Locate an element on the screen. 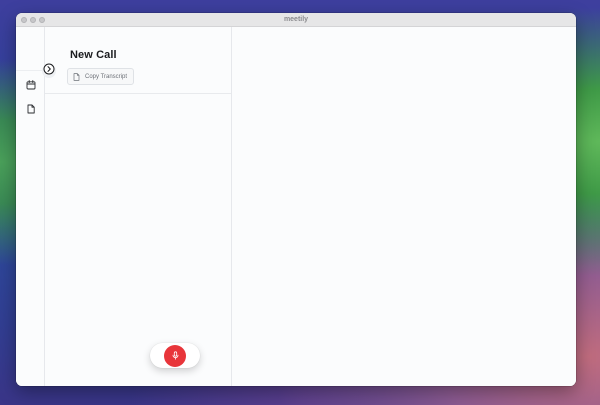 Image resolution: width=600 pixels, height=405 pixels. record-control is located at coordinates (175, 355).